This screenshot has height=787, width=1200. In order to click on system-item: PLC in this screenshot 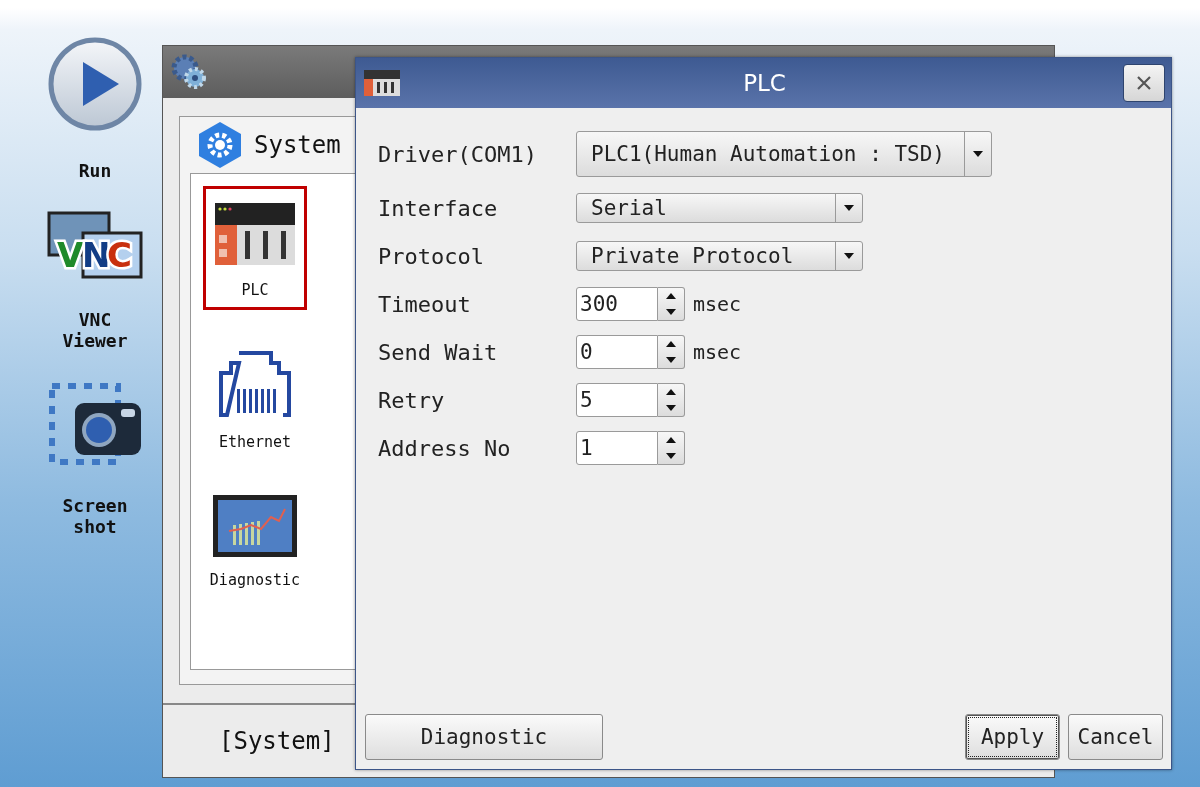, I will do `click(255, 248)`.